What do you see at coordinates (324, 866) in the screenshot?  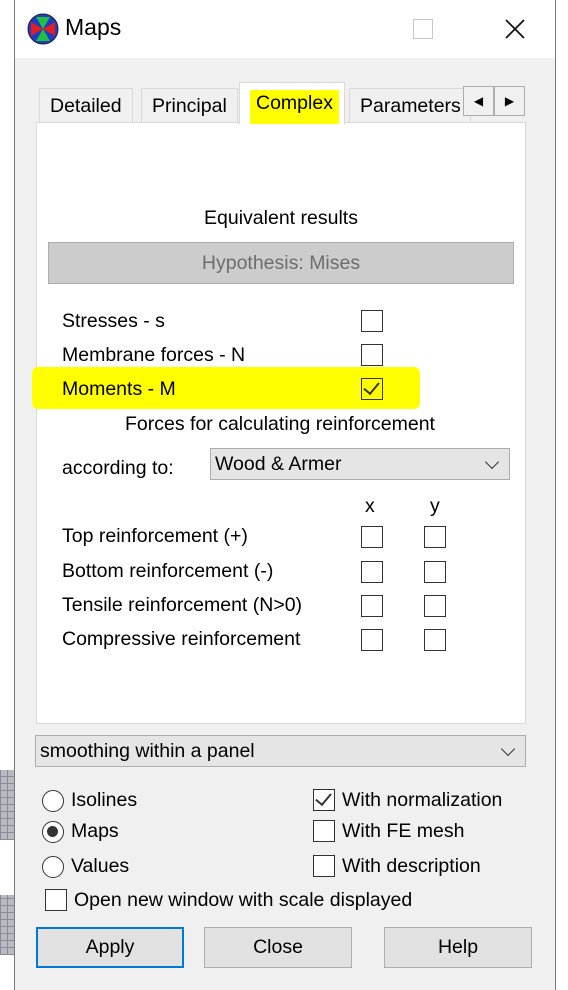 I see `with-description-checkbox` at bounding box center [324, 866].